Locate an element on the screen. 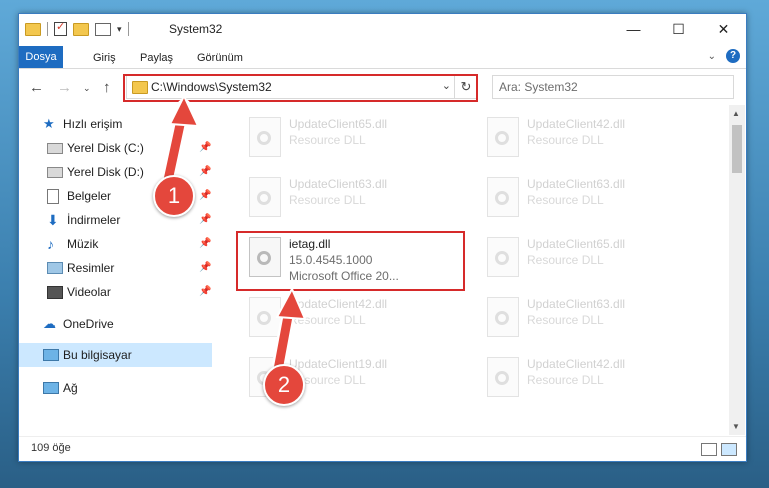 The width and height of the screenshot is (769, 488). scroll-up-icon: ▲ is located at coordinates (736, 113).